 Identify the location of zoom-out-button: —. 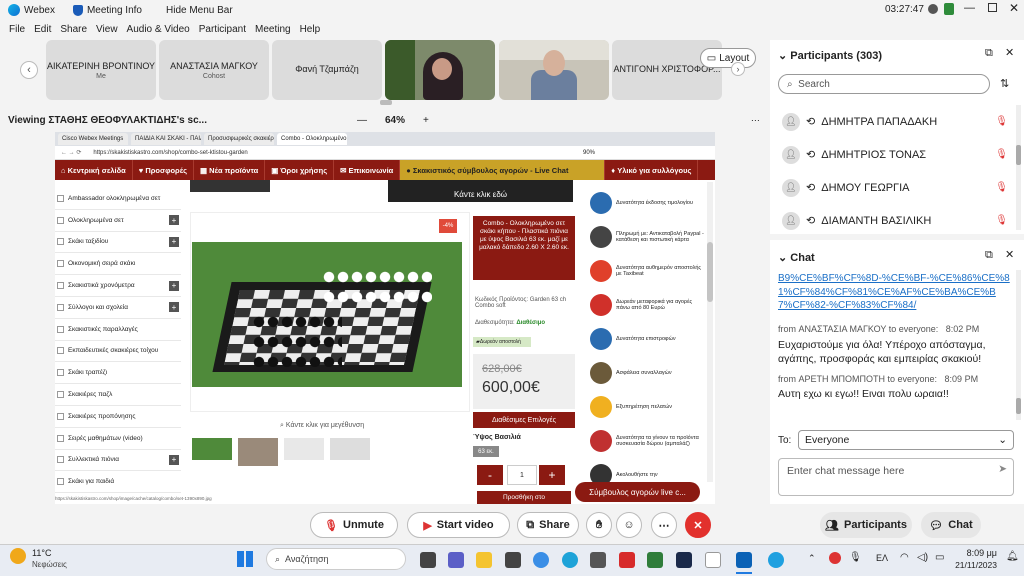
(362, 120).